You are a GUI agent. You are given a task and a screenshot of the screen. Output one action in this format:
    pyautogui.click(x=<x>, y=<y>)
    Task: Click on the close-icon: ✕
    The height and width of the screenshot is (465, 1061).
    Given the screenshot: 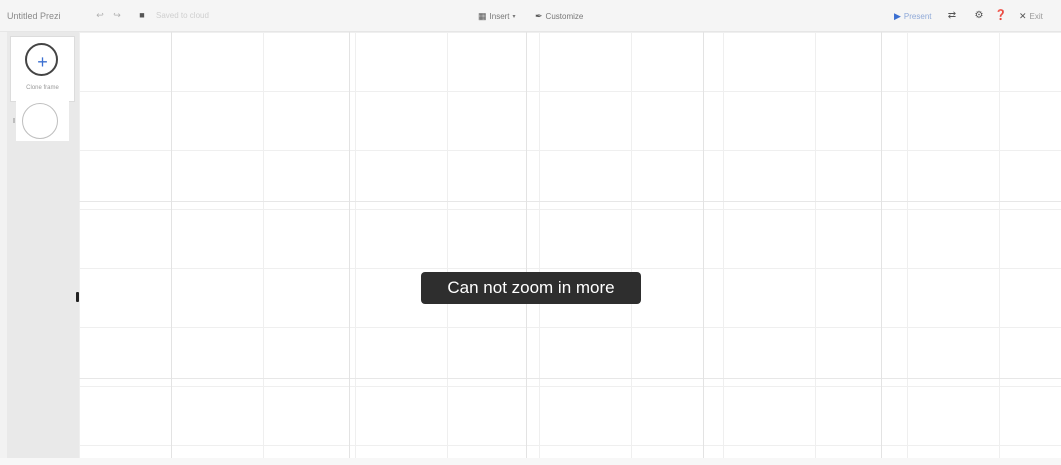 What is the action you would take?
    pyautogui.click(x=1023, y=15)
    